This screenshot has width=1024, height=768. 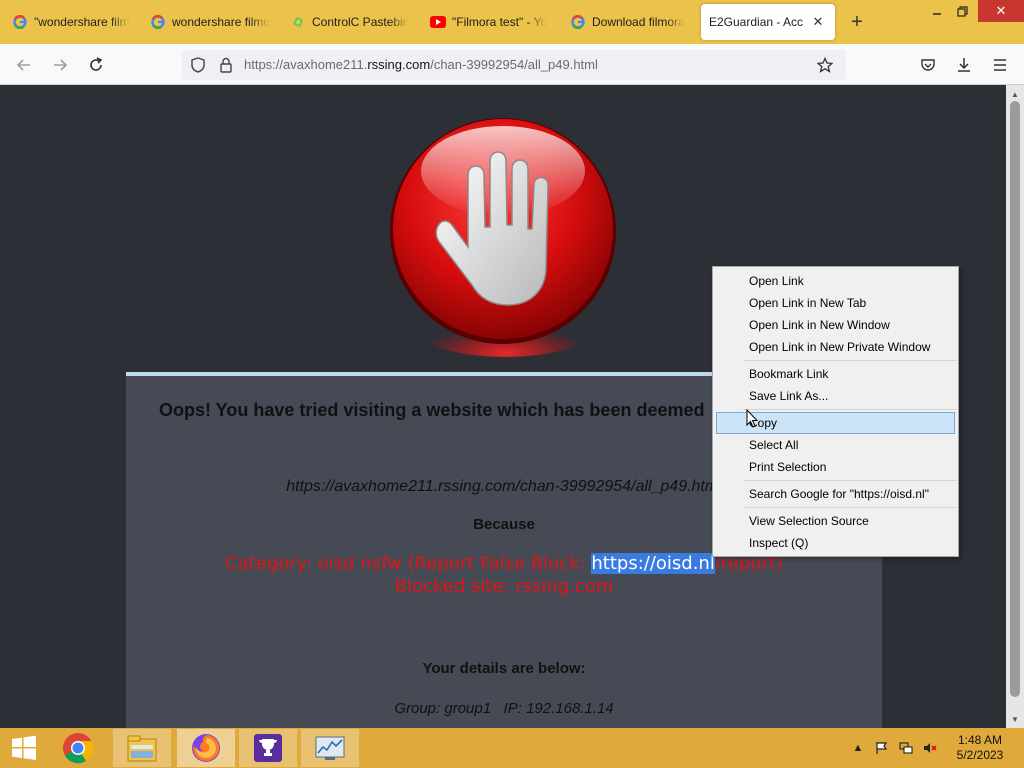 What do you see at coordinates (835, 281) in the screenshot?
I see `menu-item-open-link: Open Link` at bounding box center [835, 281].